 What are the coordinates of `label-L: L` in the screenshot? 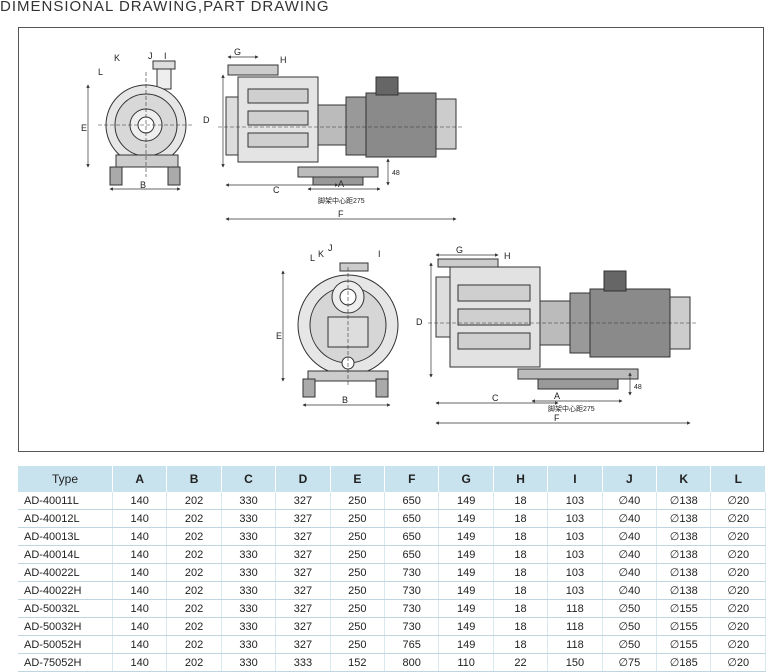 It's located at (100, 72).